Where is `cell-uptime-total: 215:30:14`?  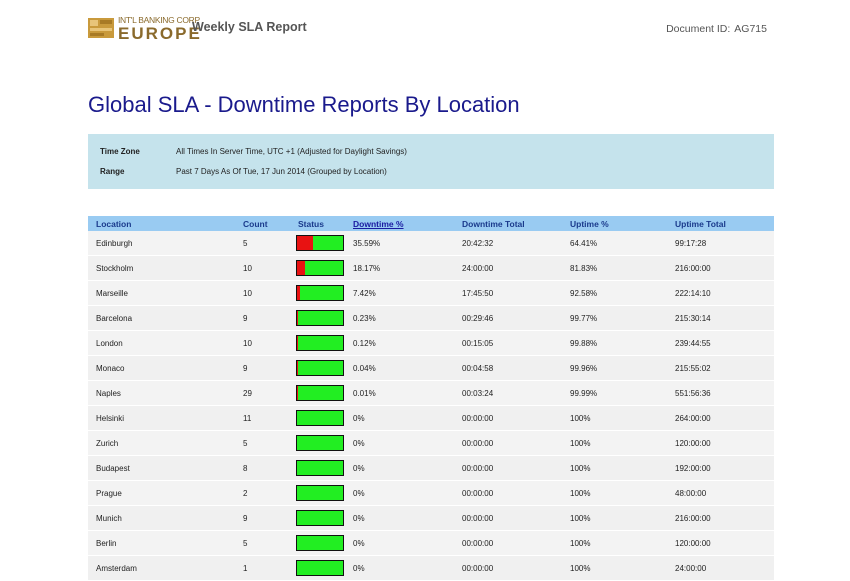
cell-uptime-total: 215:30:14 is located at coordinates (693, 318).